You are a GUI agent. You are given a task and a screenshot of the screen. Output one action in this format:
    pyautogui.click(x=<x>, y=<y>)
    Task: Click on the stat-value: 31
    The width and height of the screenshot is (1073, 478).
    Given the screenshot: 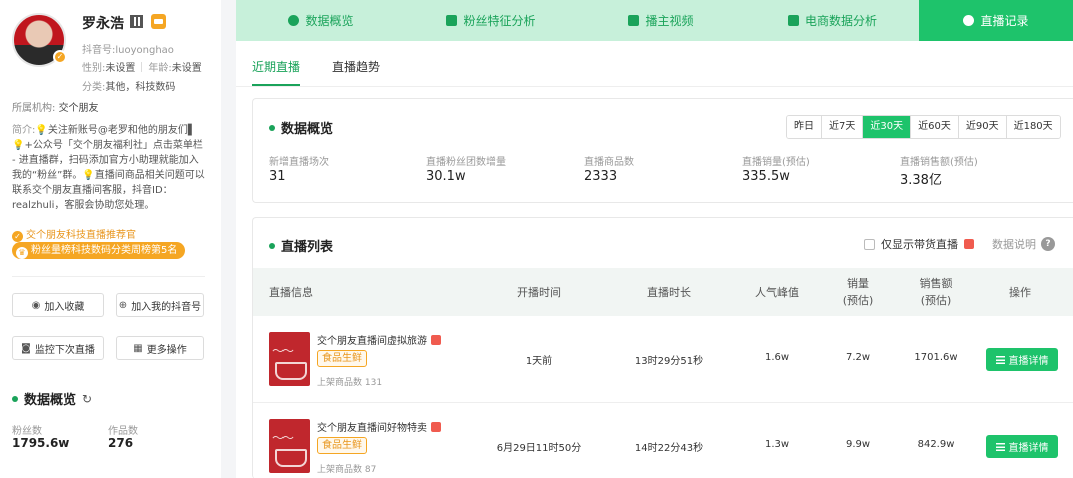 What is the action you would take?
    pyautogui.click(x=277, y=176)
    